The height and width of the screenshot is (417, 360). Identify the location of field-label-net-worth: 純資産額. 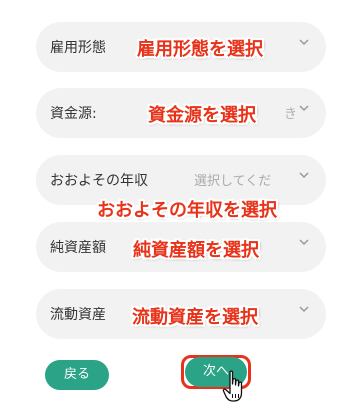
(78, 248).